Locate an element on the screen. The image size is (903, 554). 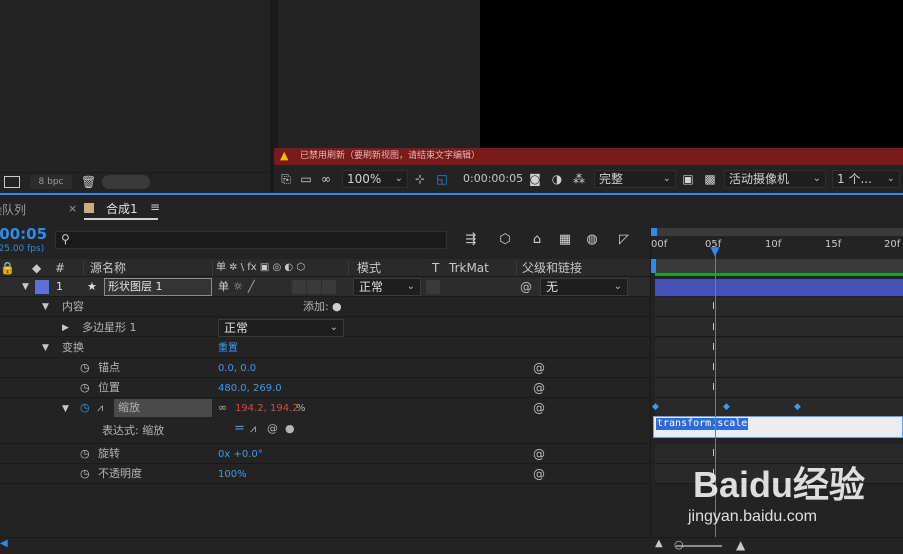
layer-mode-select: 正常 ⌄ is located at coordinates (387, 287).